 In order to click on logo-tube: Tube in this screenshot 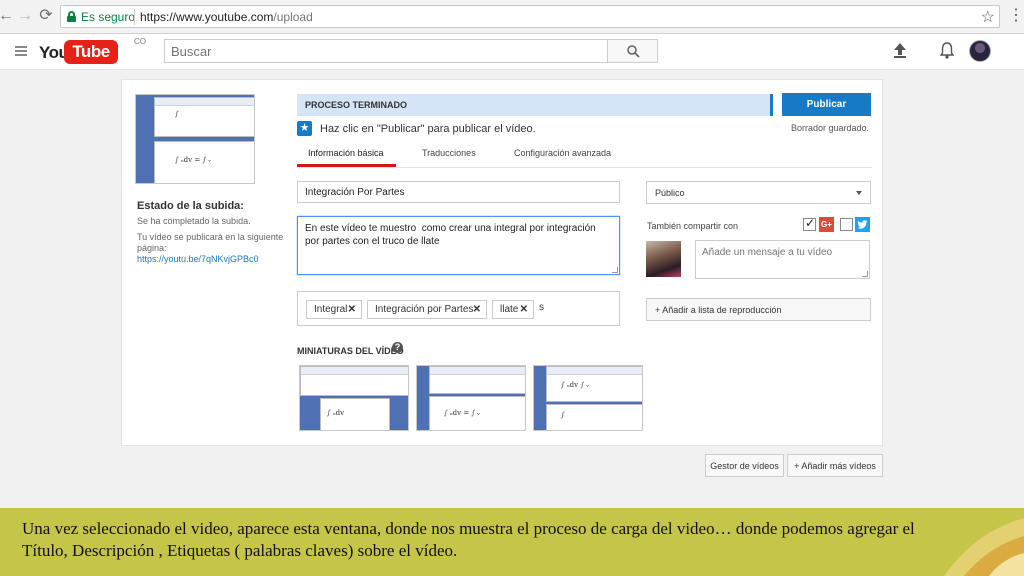, I will do `click(91, 52)`.